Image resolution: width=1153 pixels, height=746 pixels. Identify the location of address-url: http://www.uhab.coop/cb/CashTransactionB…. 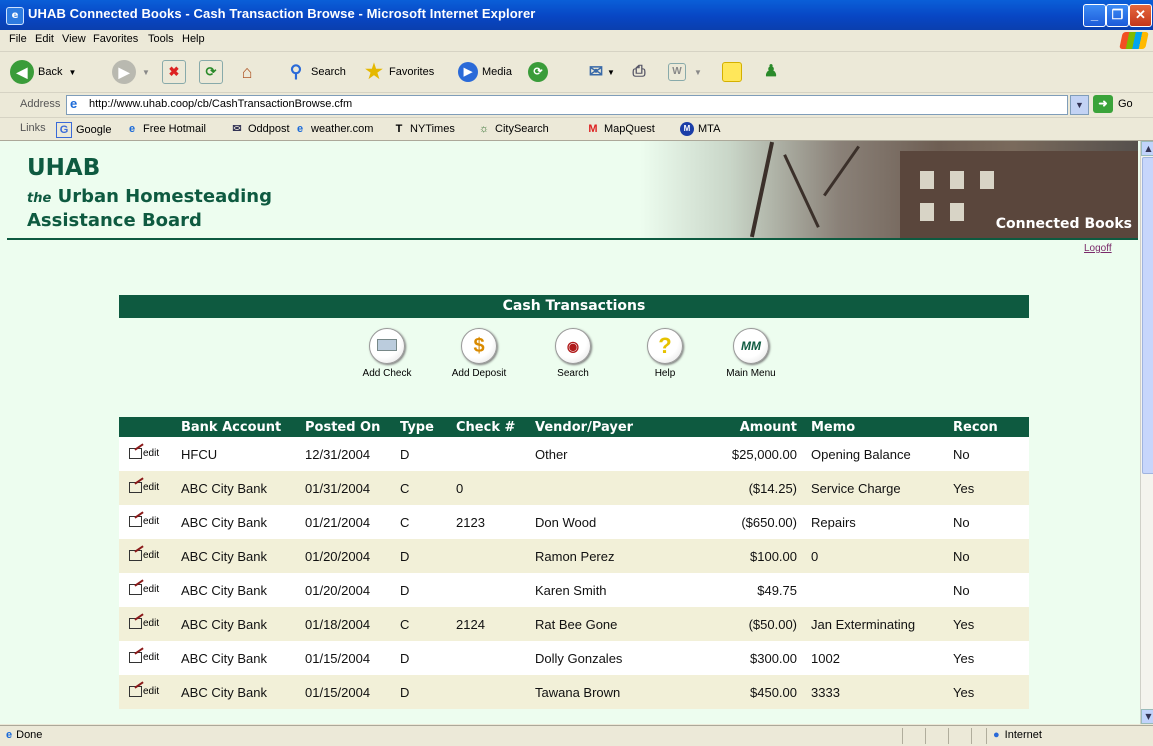
(221, 104).